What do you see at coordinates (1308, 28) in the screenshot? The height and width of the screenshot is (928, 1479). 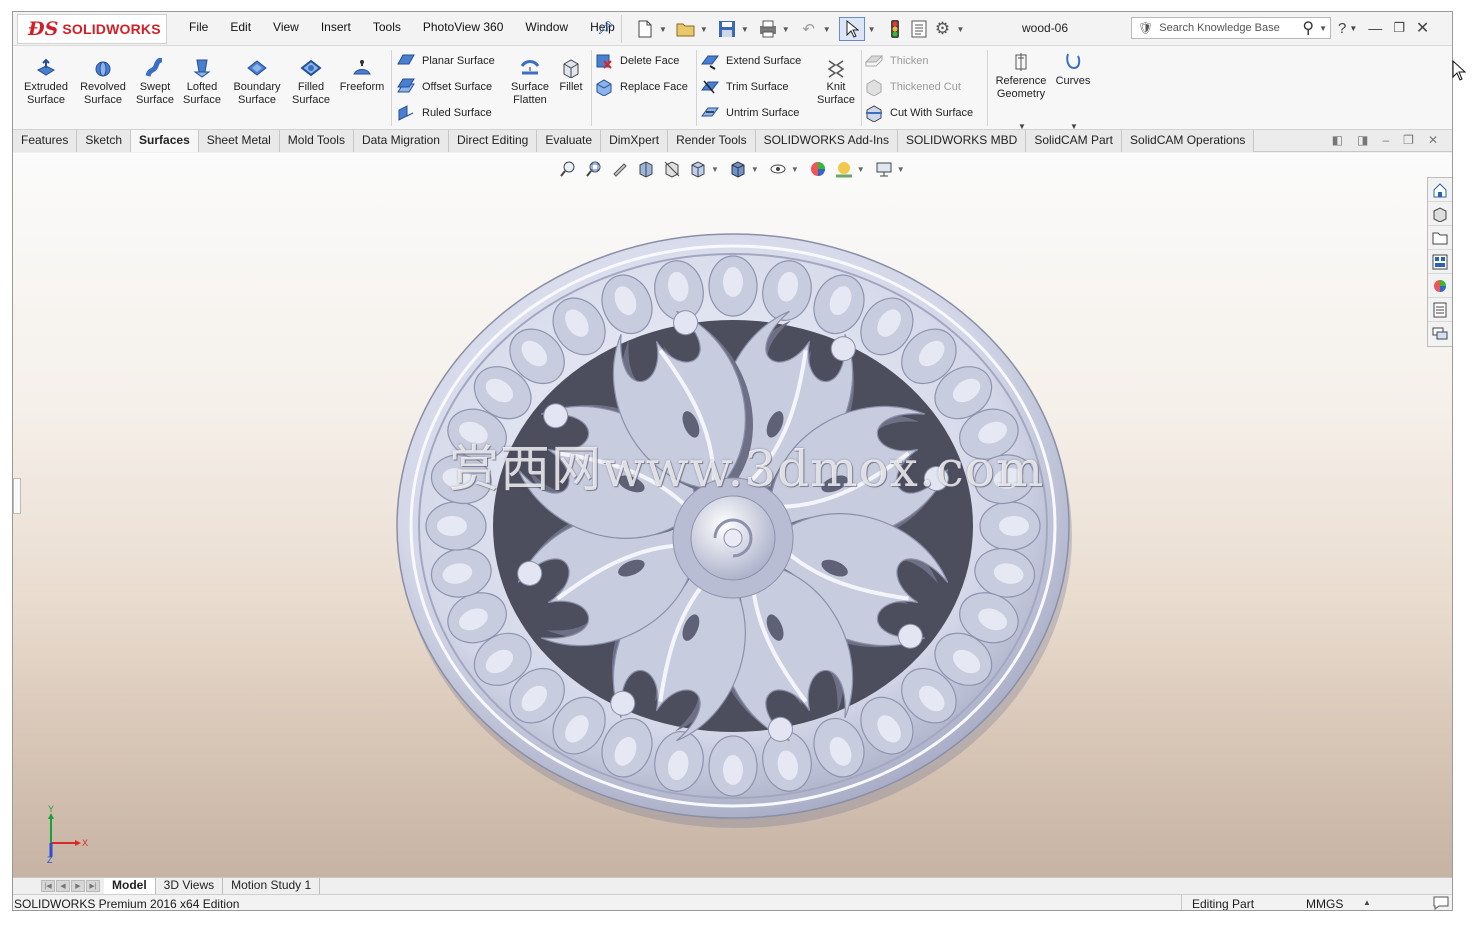 I see `search-icon: ⚲` at bounding box center [1308, 28].